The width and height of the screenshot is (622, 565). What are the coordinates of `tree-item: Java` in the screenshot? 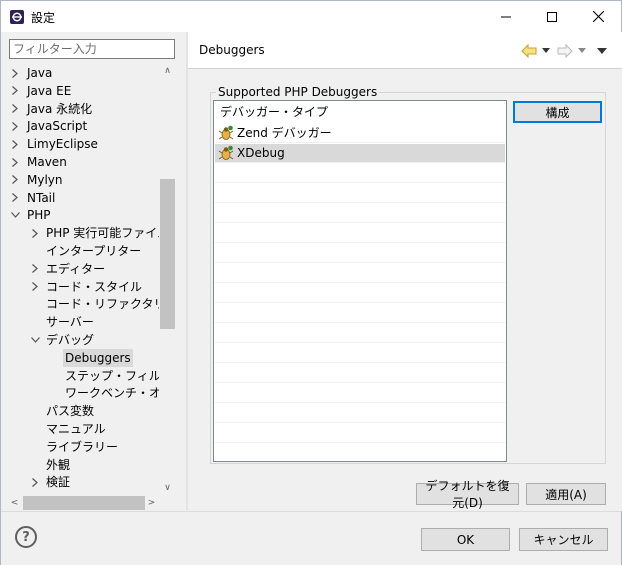 It's located at (84, 73).